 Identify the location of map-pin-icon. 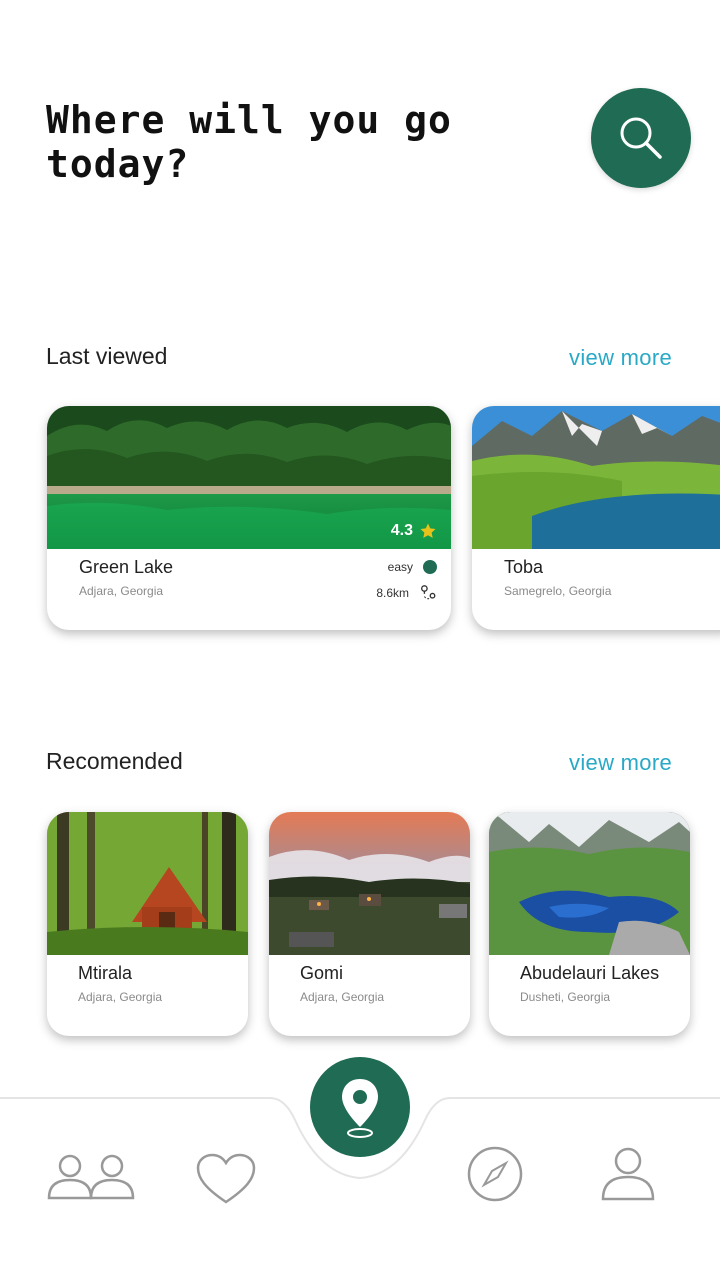
(360, 1108).